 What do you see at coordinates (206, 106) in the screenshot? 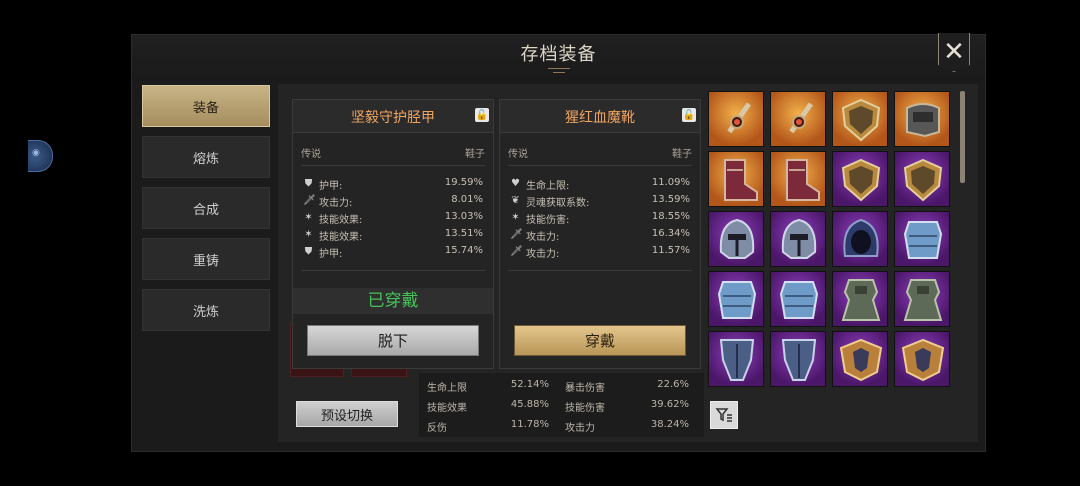
I see `tab-equipment: 装备` at bounding box center [206, 106].